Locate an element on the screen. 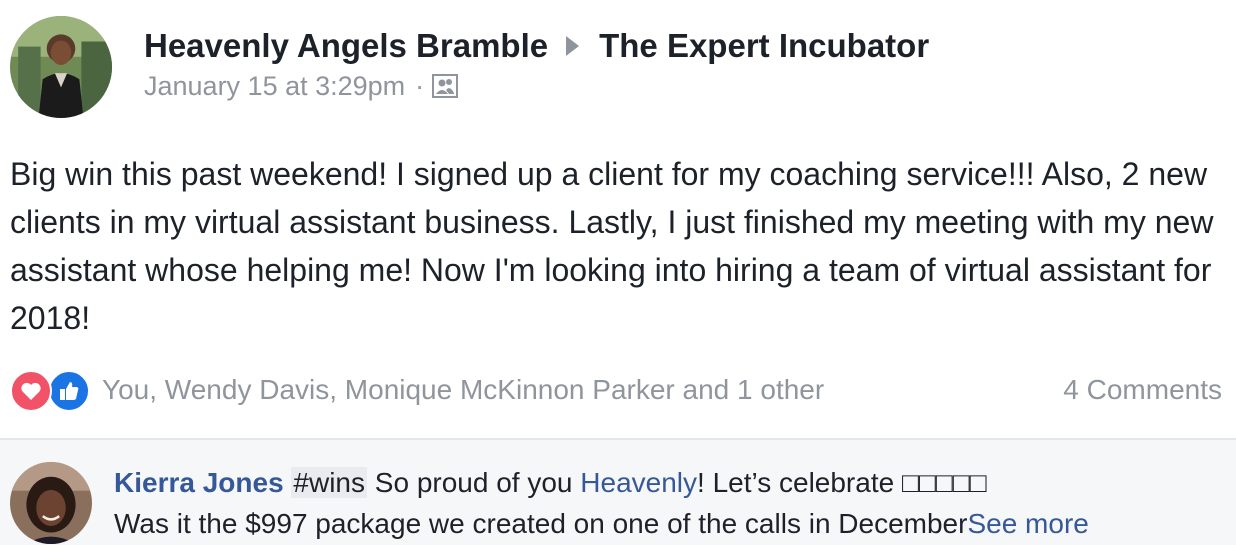 Image resolution: width=1236 pixels, height=545 pixels. commenter-avatar is located at coordinates (51, 503).